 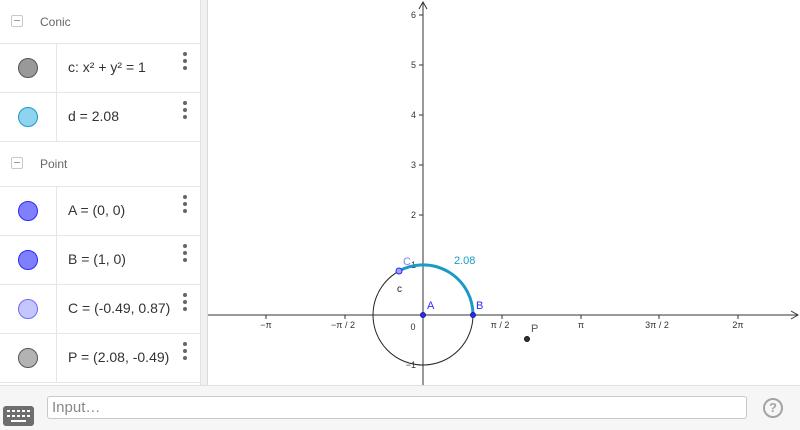 What do you see at coordinates (737, 325) in the screenshot?
I see `x-tick-label: 2π` at bounding box center [737, 325].